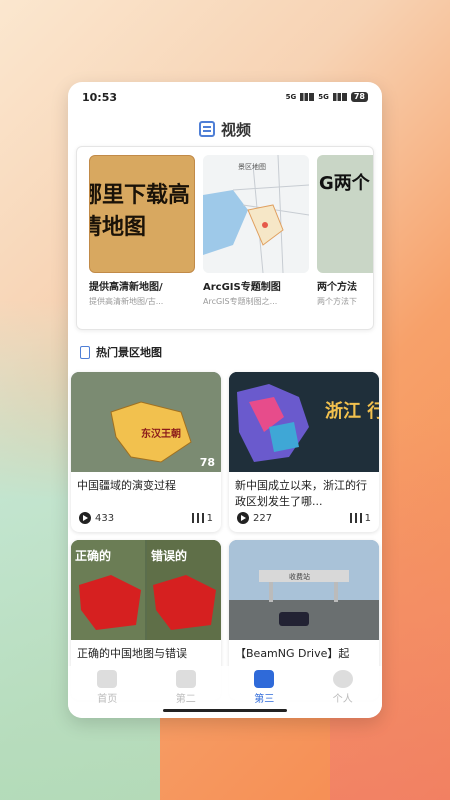 The width and height of the screenshot is (450, 800). What do you see at coordinates (264, 679) in the screenshot?
I see `book-icon` at bounding box center [264, 679].